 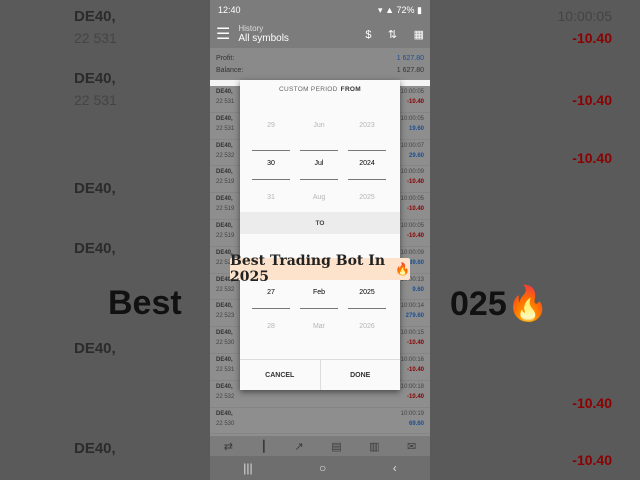 What do you see at coordinates (336, 446) in the screenshot?
I see `history-icon: ▤` at bounding box center [336, 446].